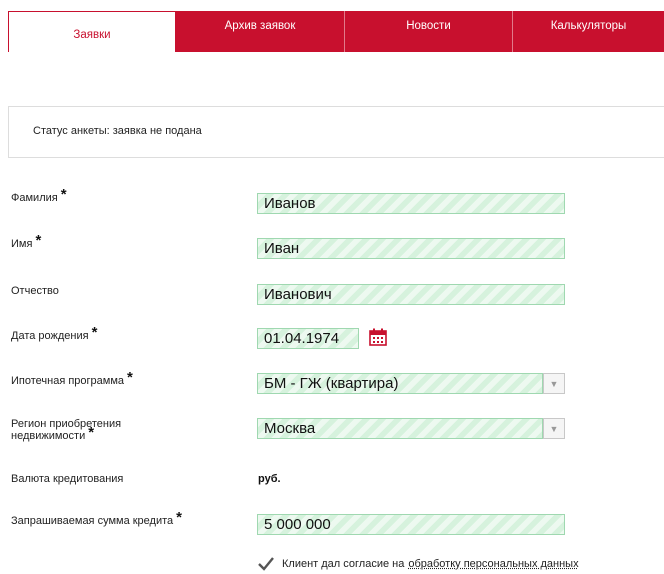 This screenshot has height=574, width=664. What do you see at coordinates (72, 378) in the screenshot?
I see `program-label: Ипотечная программа *` at bounding box center [72, 378].